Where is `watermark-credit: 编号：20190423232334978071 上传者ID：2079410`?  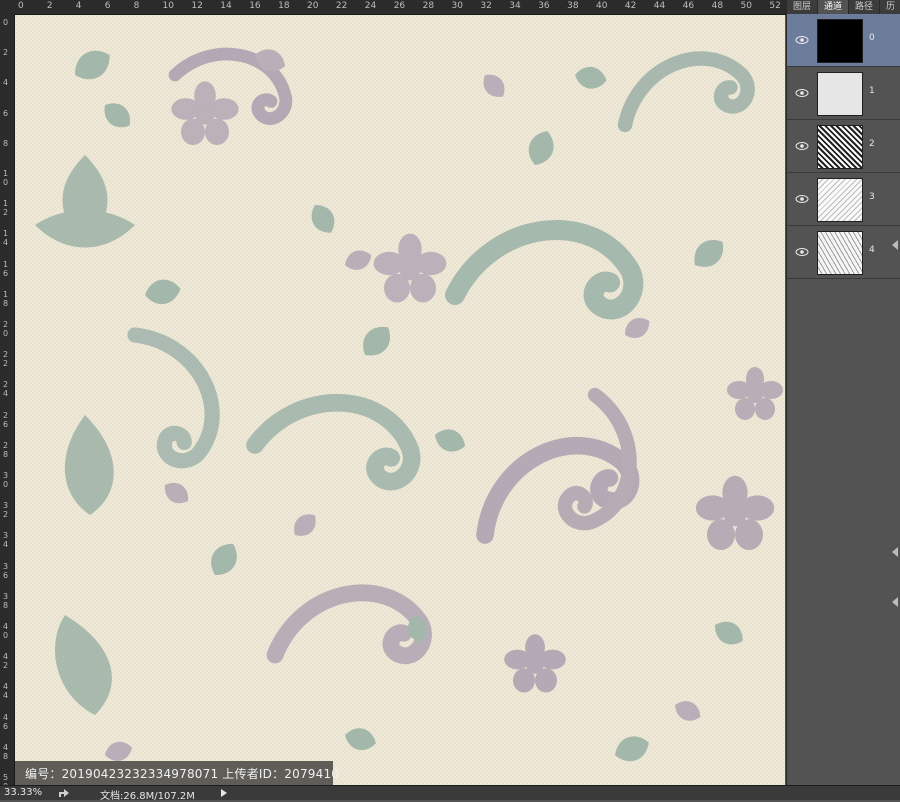 watermark-credit: 编号：20190423232334978071 上传者ID：2079410 is located at coordinates (177, 773).